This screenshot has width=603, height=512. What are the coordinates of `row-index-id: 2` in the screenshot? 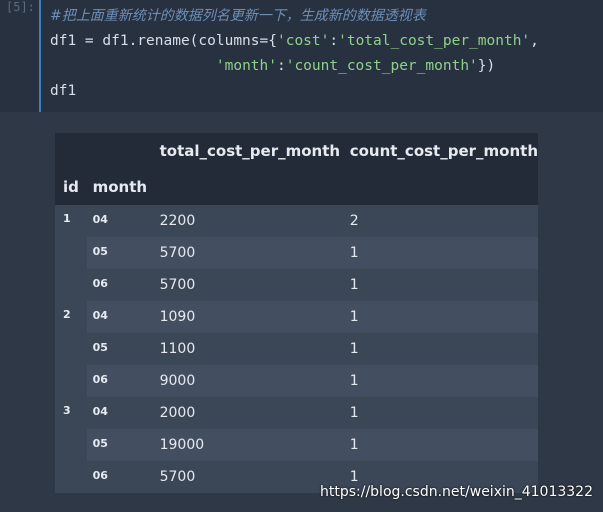 It's located at (71, 317).